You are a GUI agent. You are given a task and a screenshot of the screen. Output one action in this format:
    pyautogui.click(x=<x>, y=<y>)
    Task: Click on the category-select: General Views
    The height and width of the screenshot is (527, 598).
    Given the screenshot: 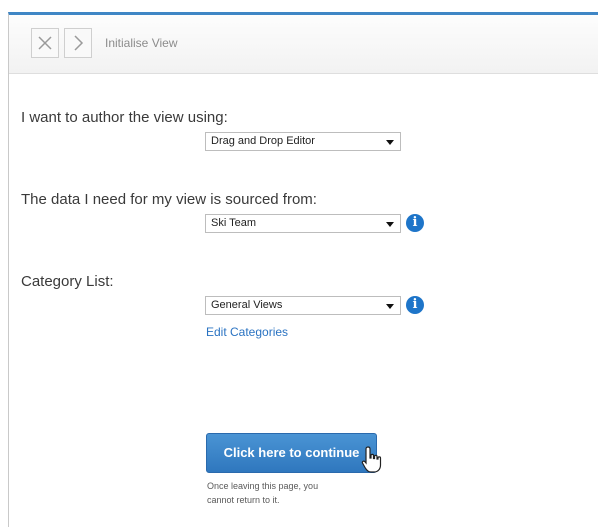 What is the action you would take?
    pyautogui.click(x=303, y=305)
    